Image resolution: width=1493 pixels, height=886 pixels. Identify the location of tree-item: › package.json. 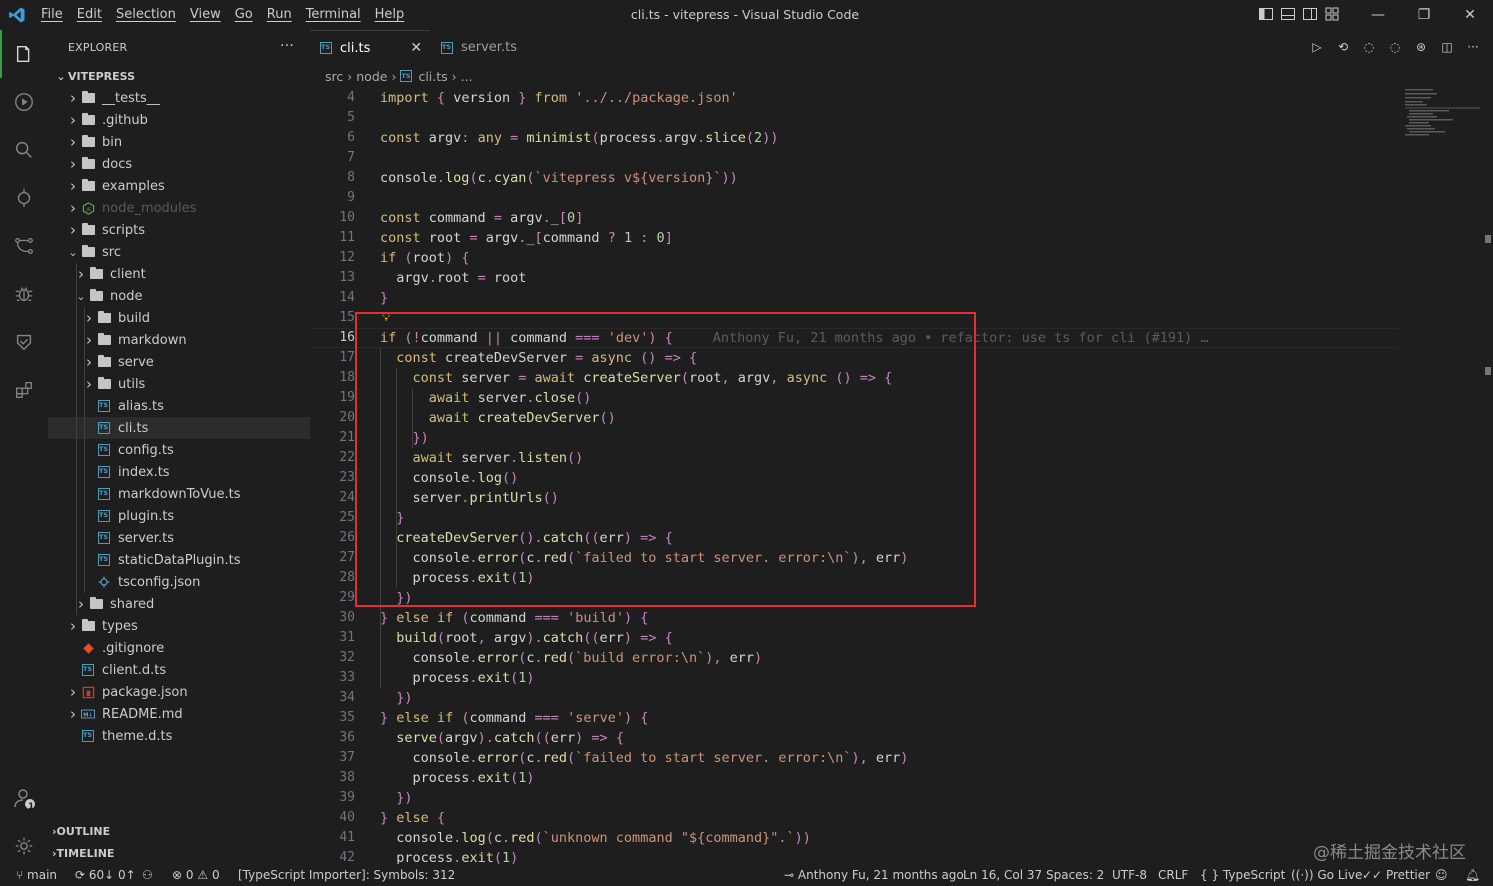
(179, 692).